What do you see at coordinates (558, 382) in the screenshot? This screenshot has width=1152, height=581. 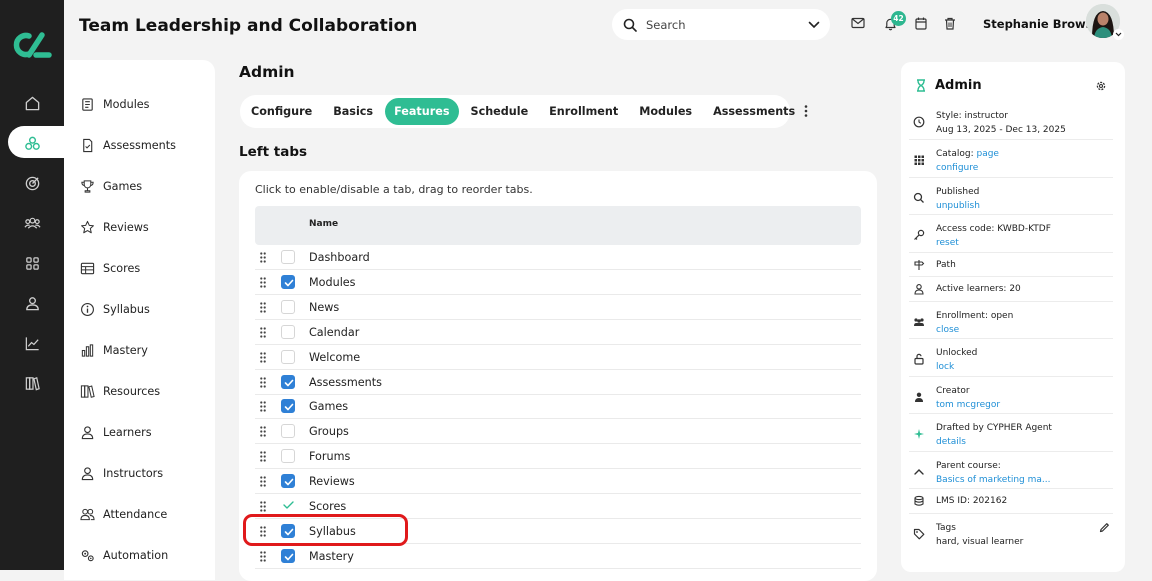 I see `table-row: Assessments` at bounding box center [558, 382].